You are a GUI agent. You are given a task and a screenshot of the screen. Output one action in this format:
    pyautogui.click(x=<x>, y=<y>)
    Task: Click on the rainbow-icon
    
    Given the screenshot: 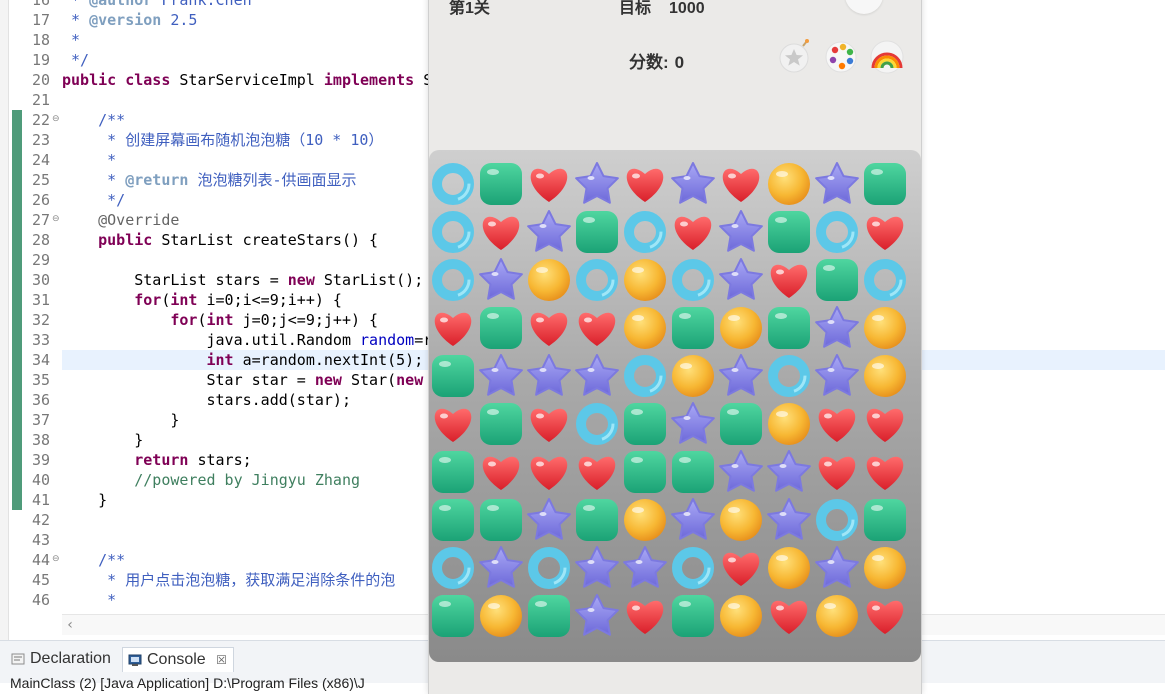 What is the action you would take?
    pyautogui.click(x=887, y=56)
    